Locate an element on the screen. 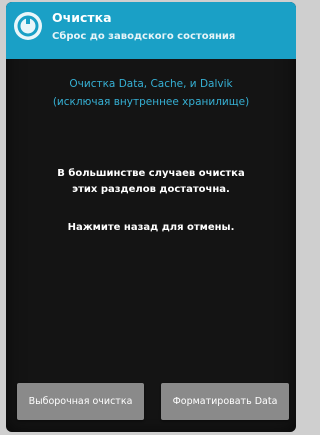  advanced-wipe-button: Выборочная очистка is located at coordinates (80, 401).